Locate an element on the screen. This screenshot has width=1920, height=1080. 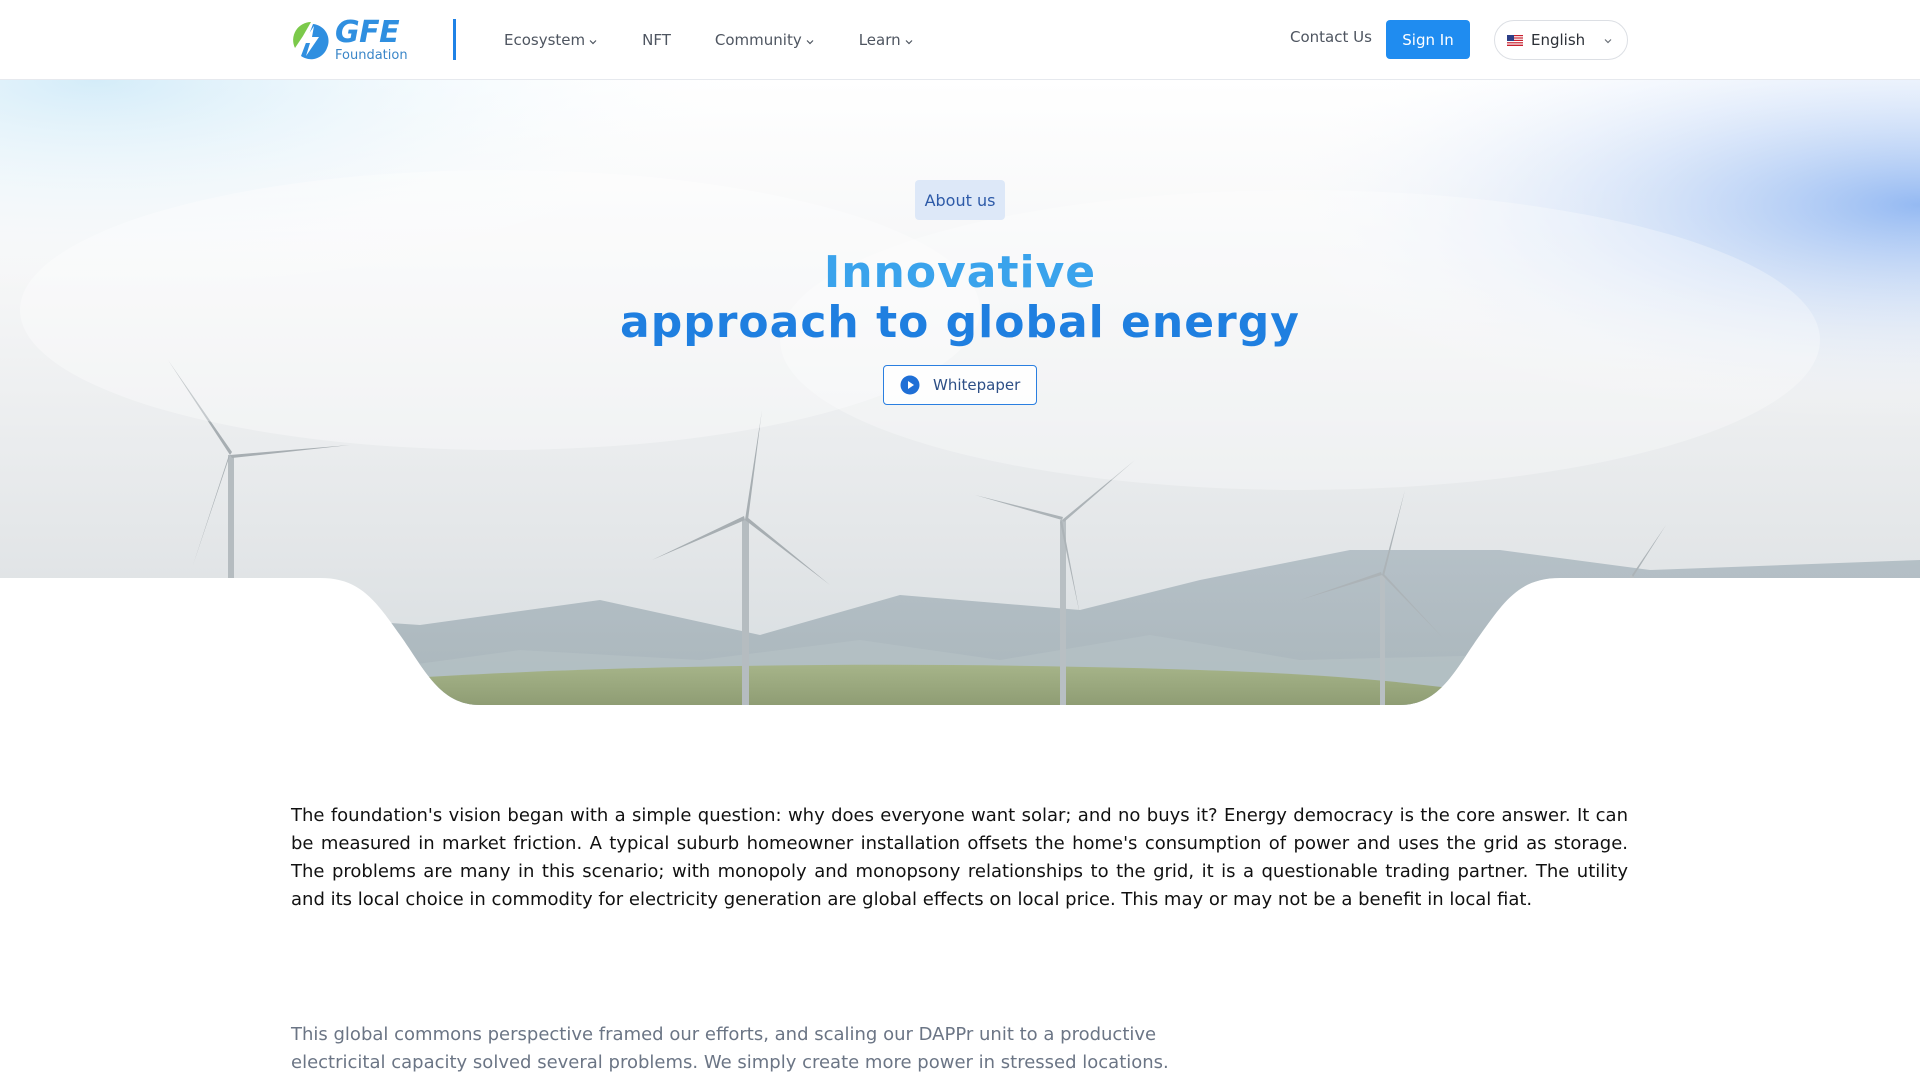
gfe-logo: GFE Foundation is located at coordinates (354, 39).